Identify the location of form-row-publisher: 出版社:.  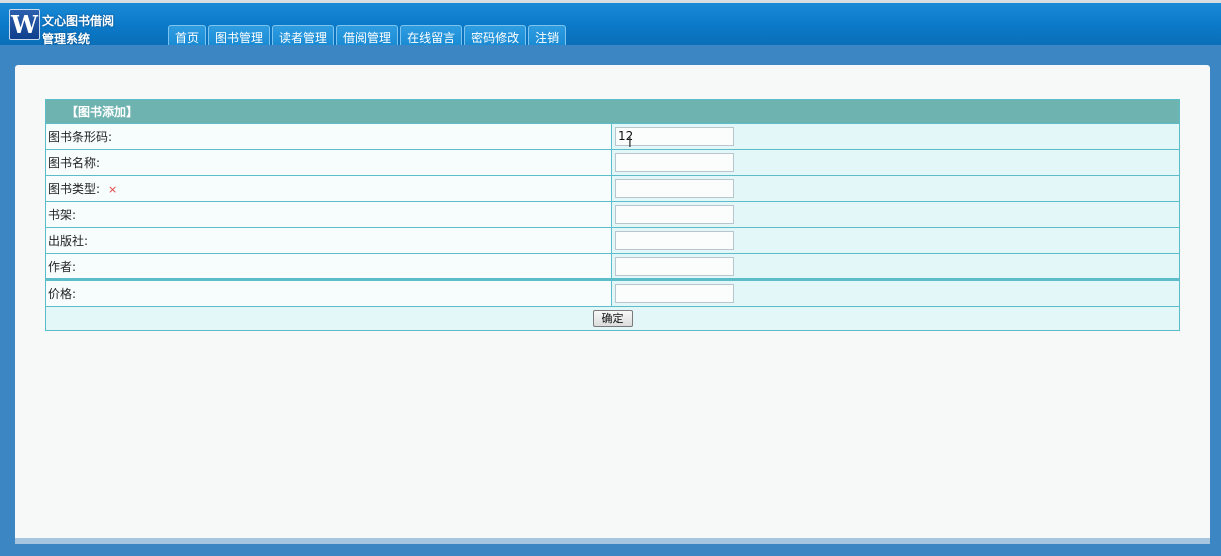
(612, 240).